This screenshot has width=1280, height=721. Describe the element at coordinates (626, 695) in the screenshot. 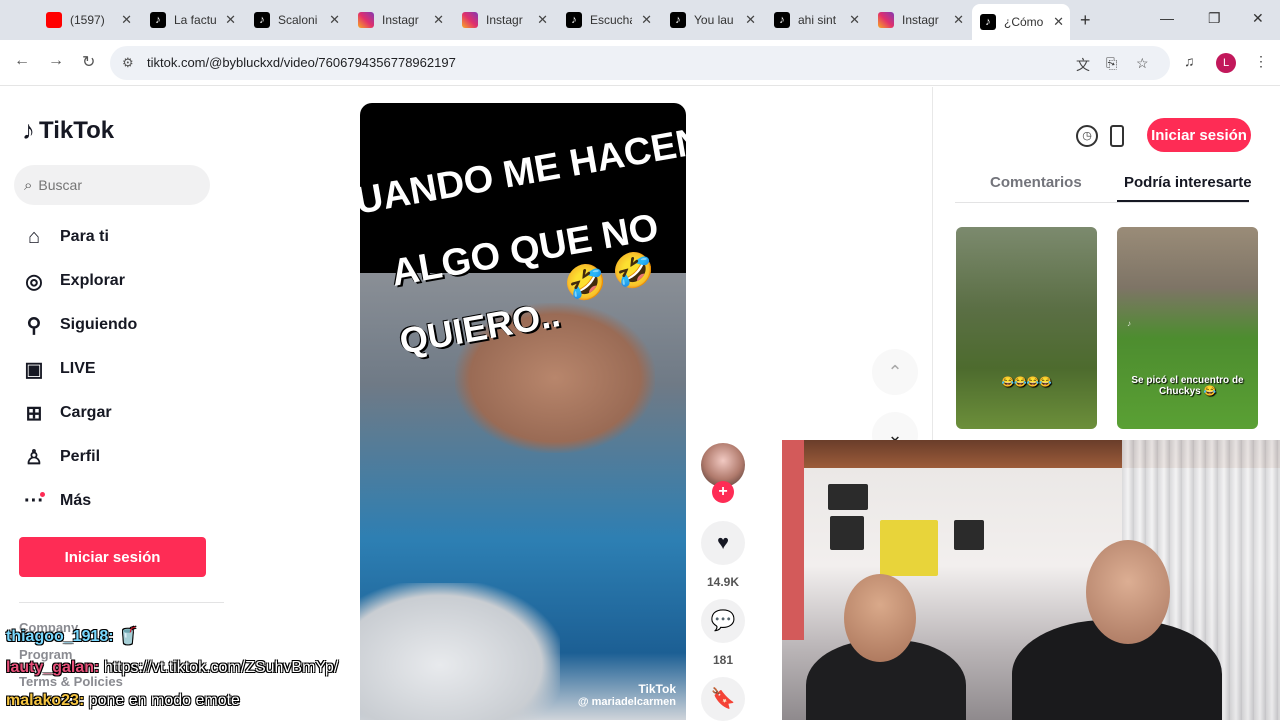

I see `tiktok-watermark: TikTok @ mariadelcarmen` at that location.